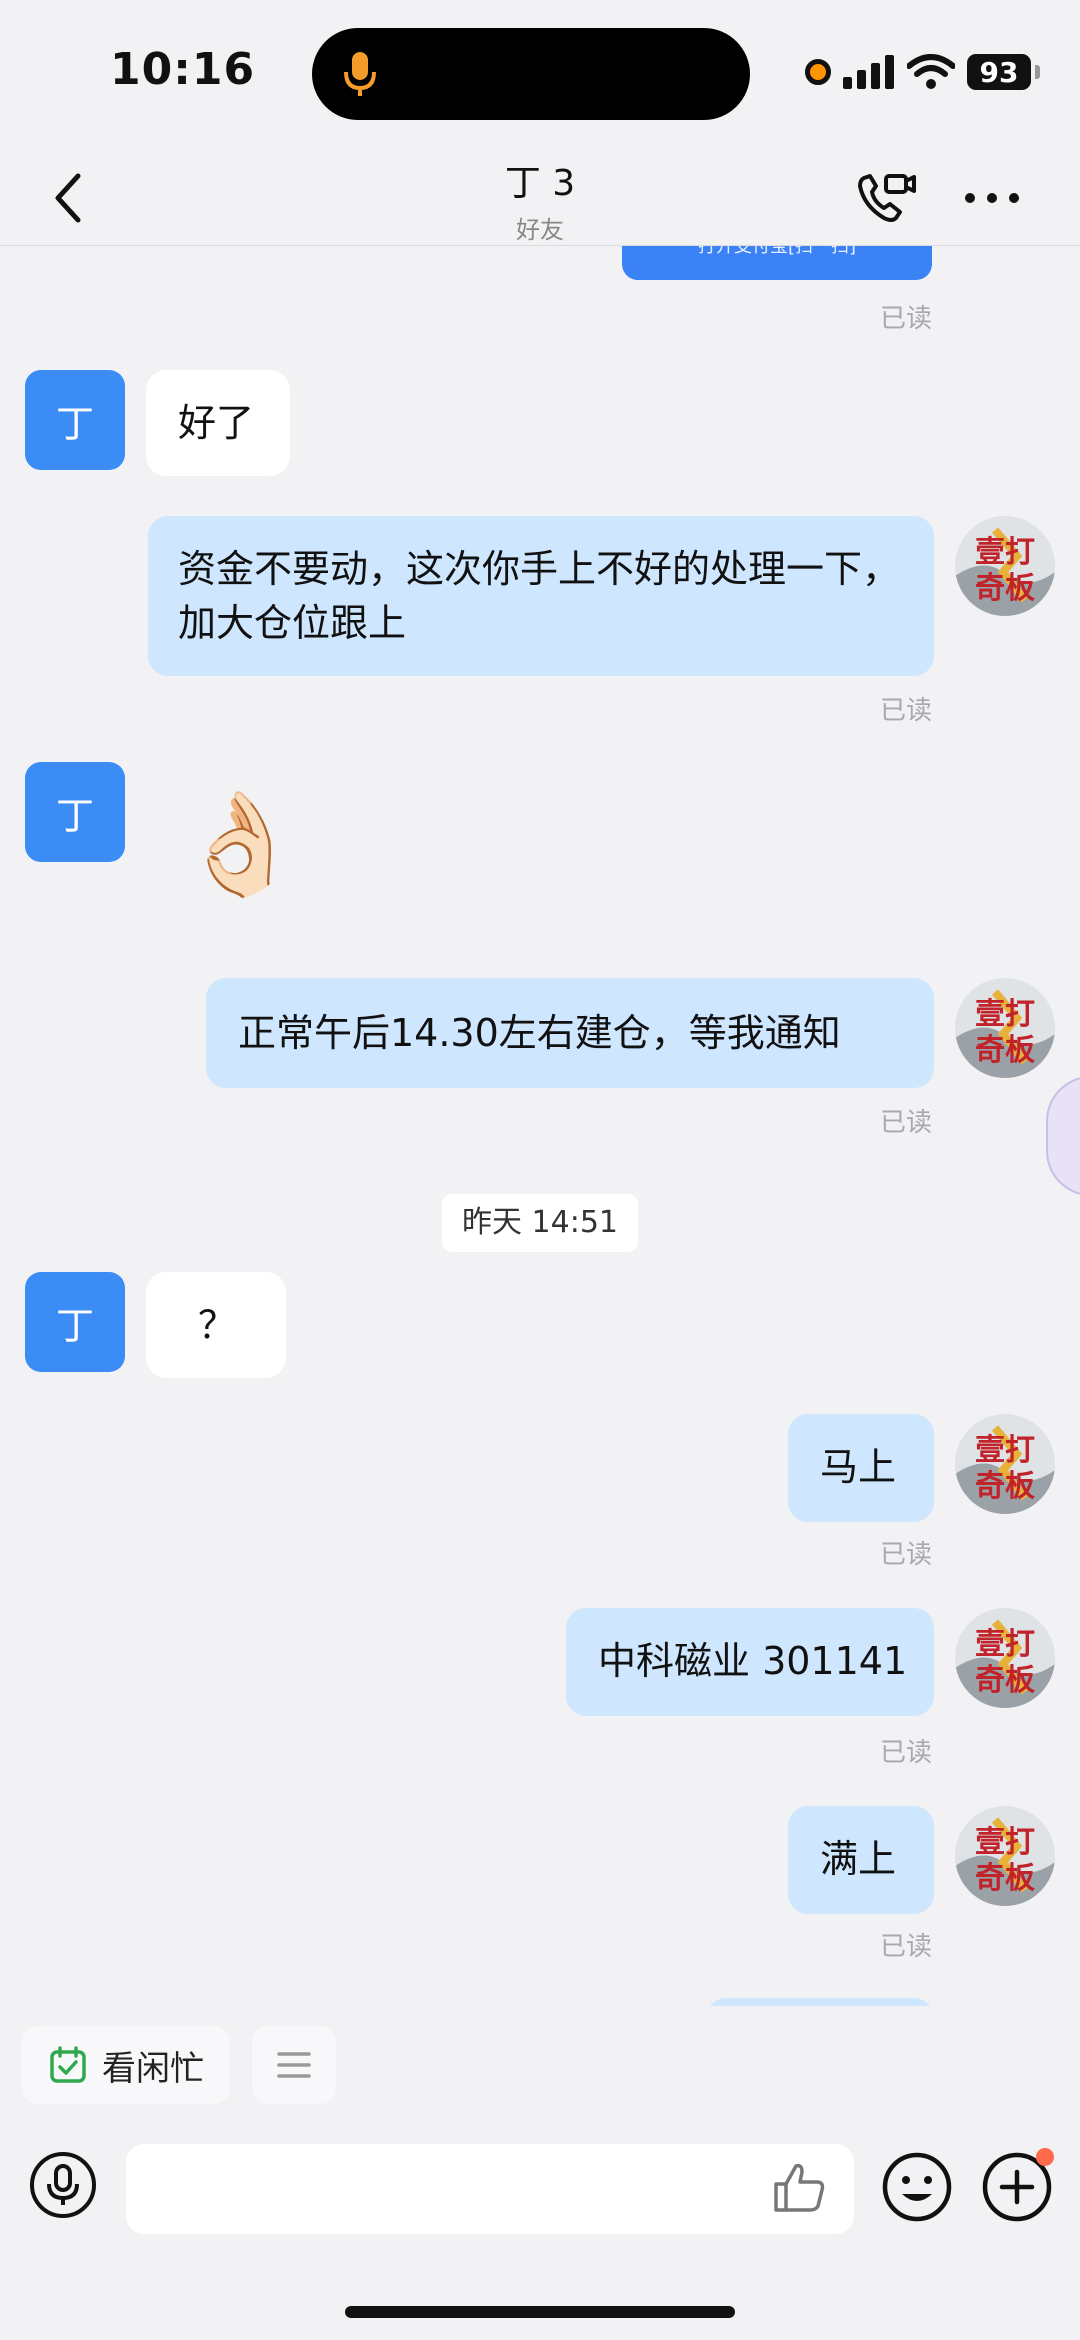  Describe the element at coordinates (861, 1468) in the screenshot. I see `message-bubble: 马上` at that location.